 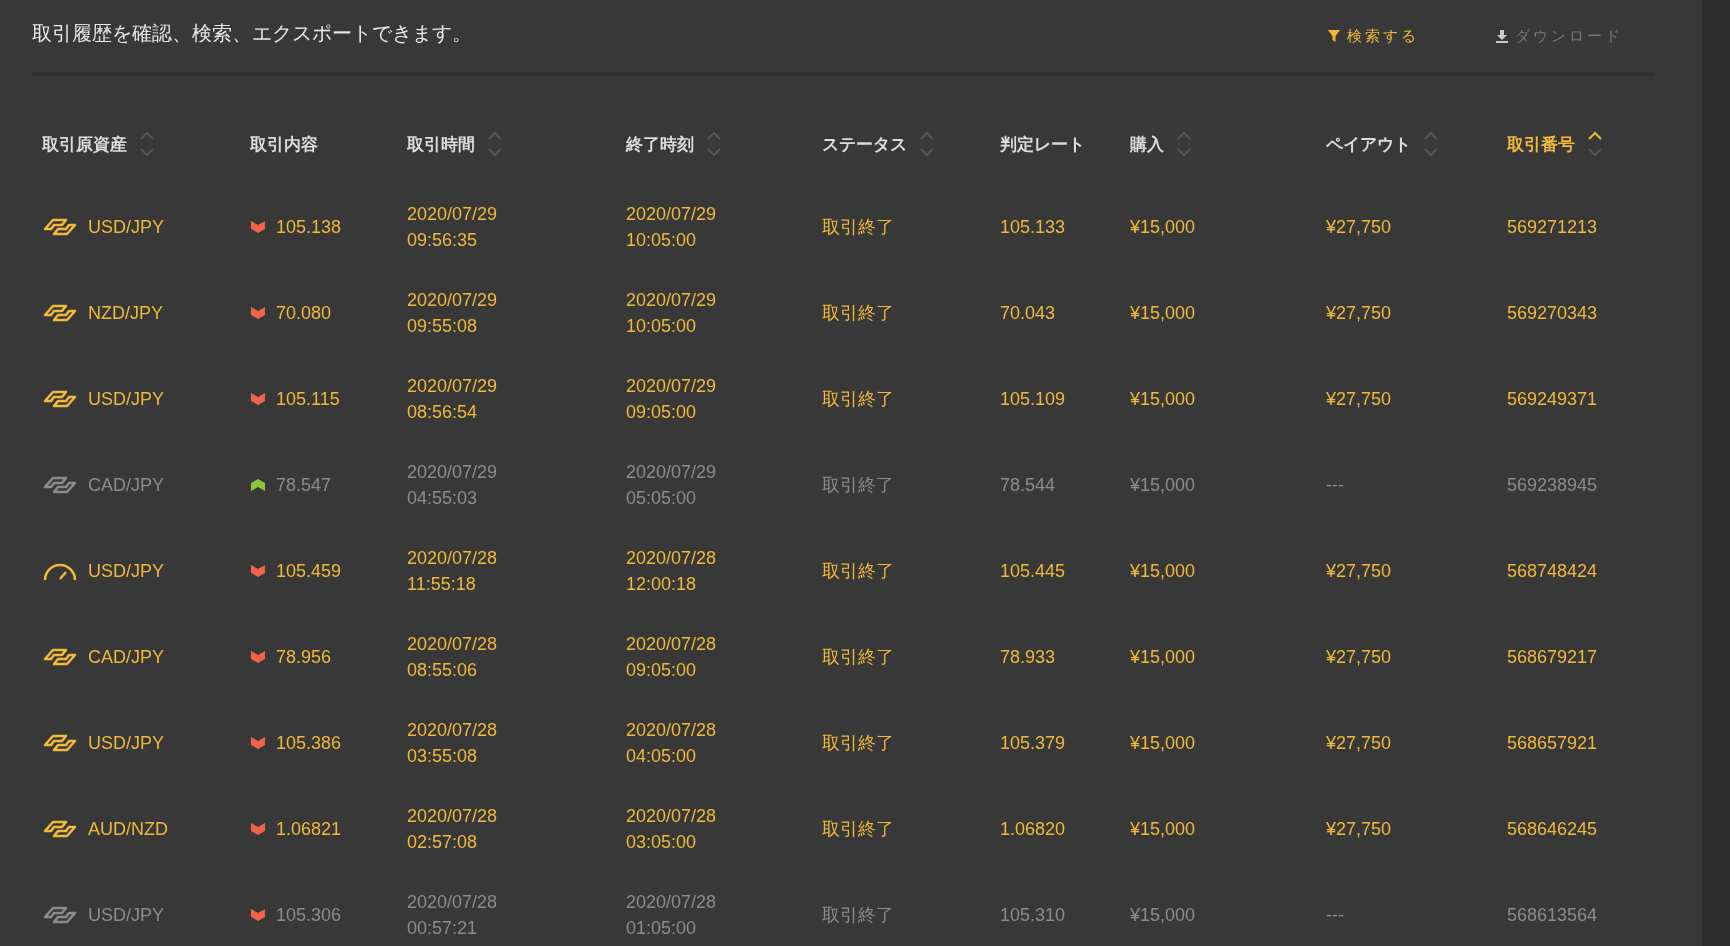 I want to click on column-header: 取引番号, so click(x=1555, y=144).